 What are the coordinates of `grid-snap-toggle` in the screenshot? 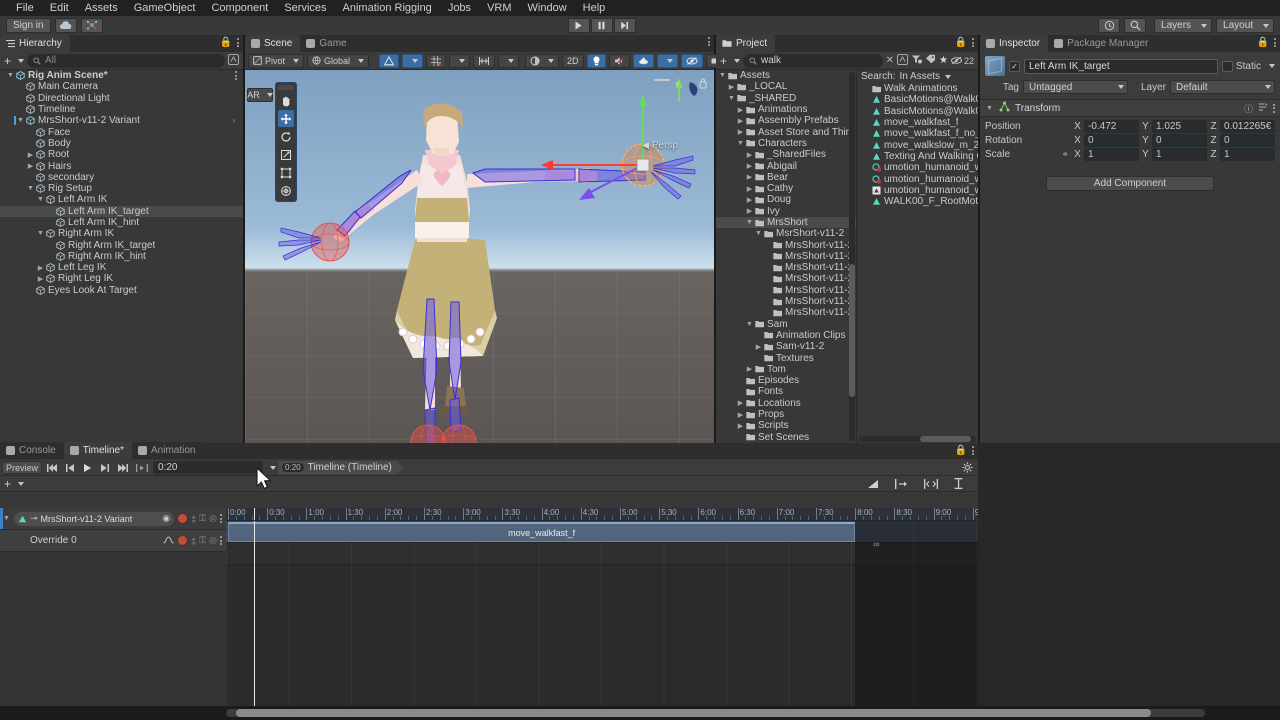 It's located at (389, 60).